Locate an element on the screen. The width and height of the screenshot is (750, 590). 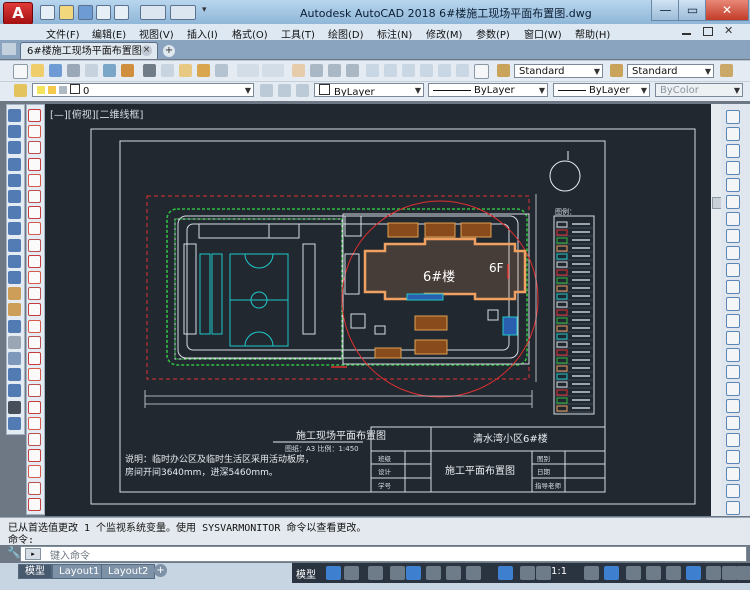
copy-object-icon is located at coordinates (34, 132).